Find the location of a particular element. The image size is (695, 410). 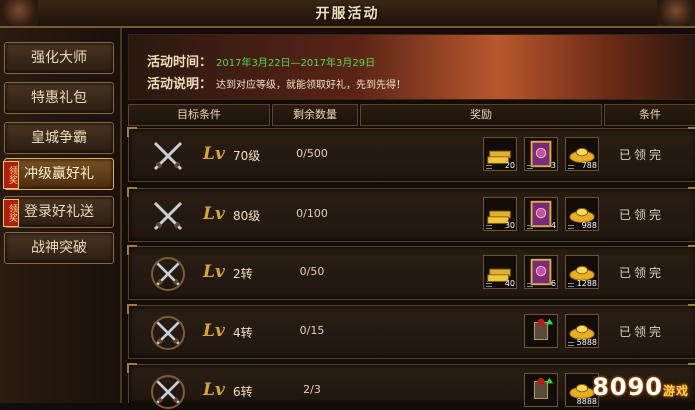

sidebar-item-enhance-master: 强化大师 is located at coordinates (59, 58).